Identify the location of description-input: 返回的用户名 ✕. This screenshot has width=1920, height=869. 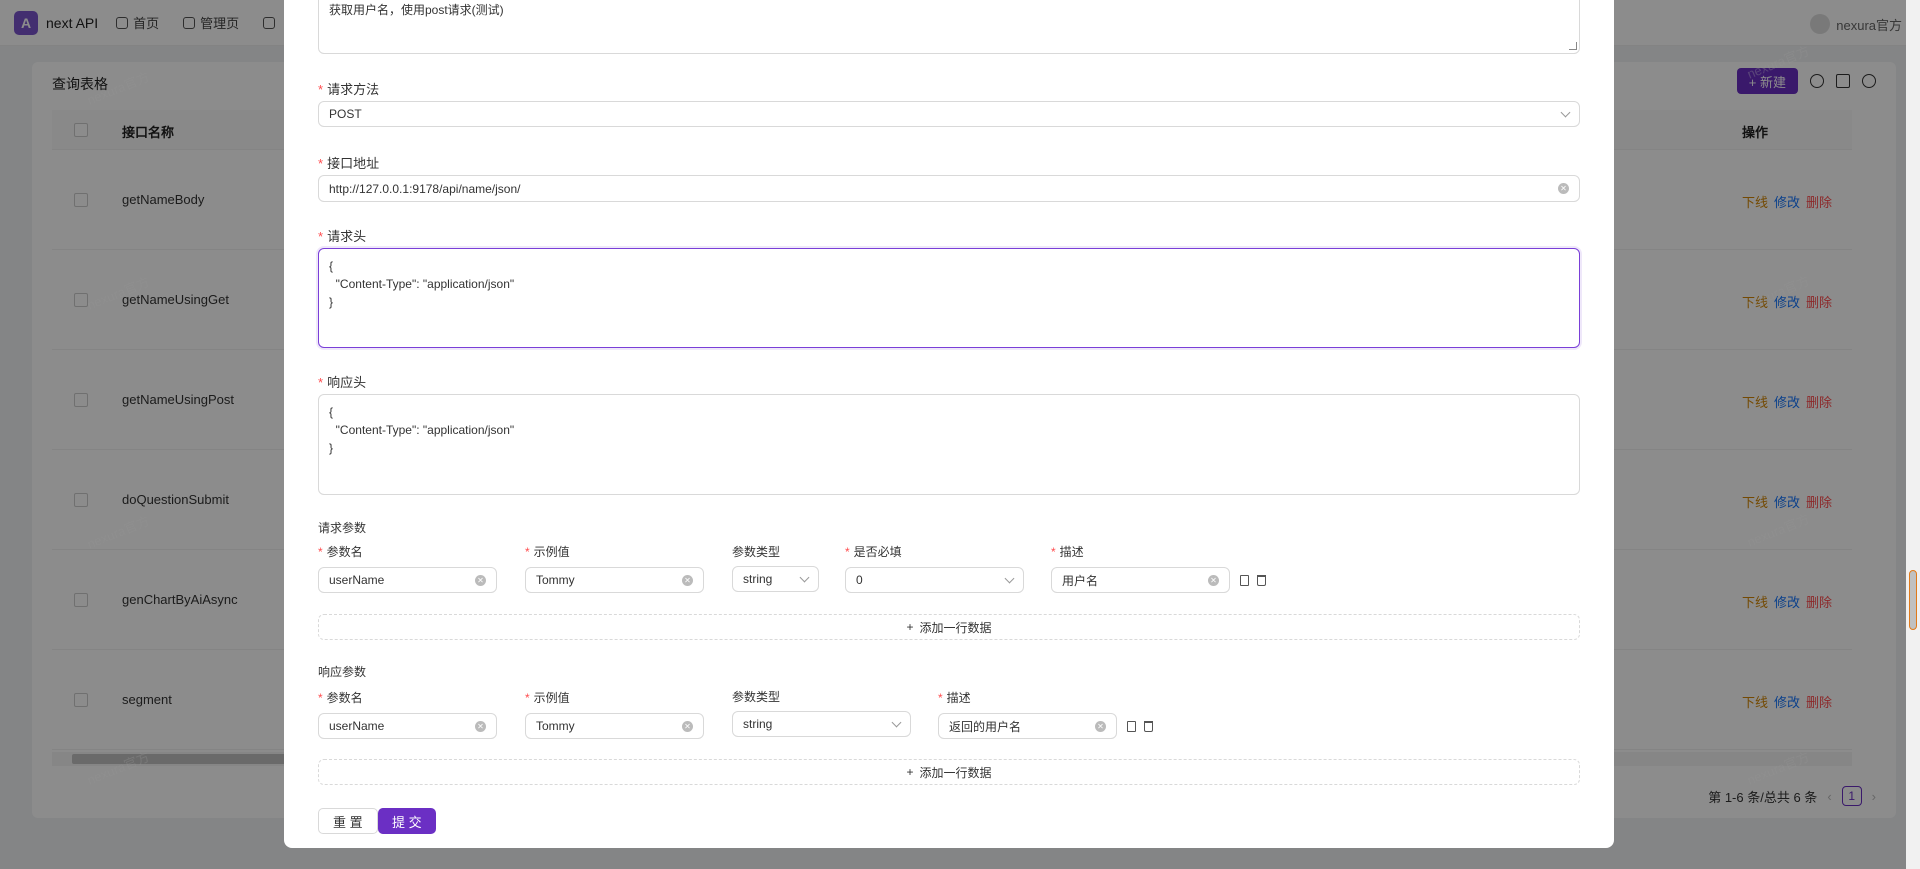
(1027, 726).